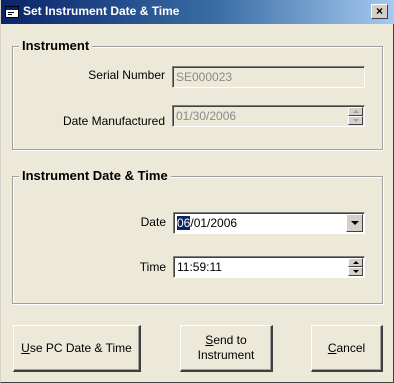 This screenshot has width=394, height=383. What do you see at coordinates (153, 222) in the screenshot?
I see `date-label: Date` at bounding box center [153, 222].